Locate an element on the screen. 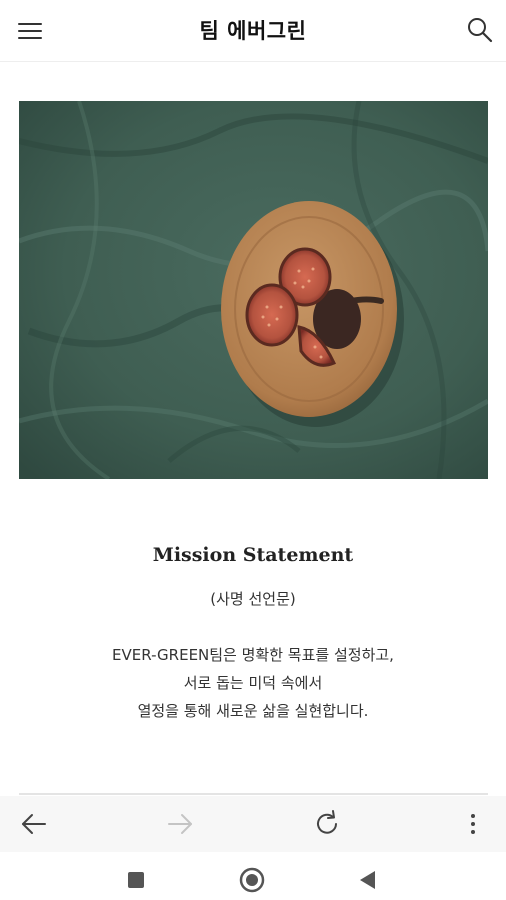  square-icon is located at coordinates (136, 880).